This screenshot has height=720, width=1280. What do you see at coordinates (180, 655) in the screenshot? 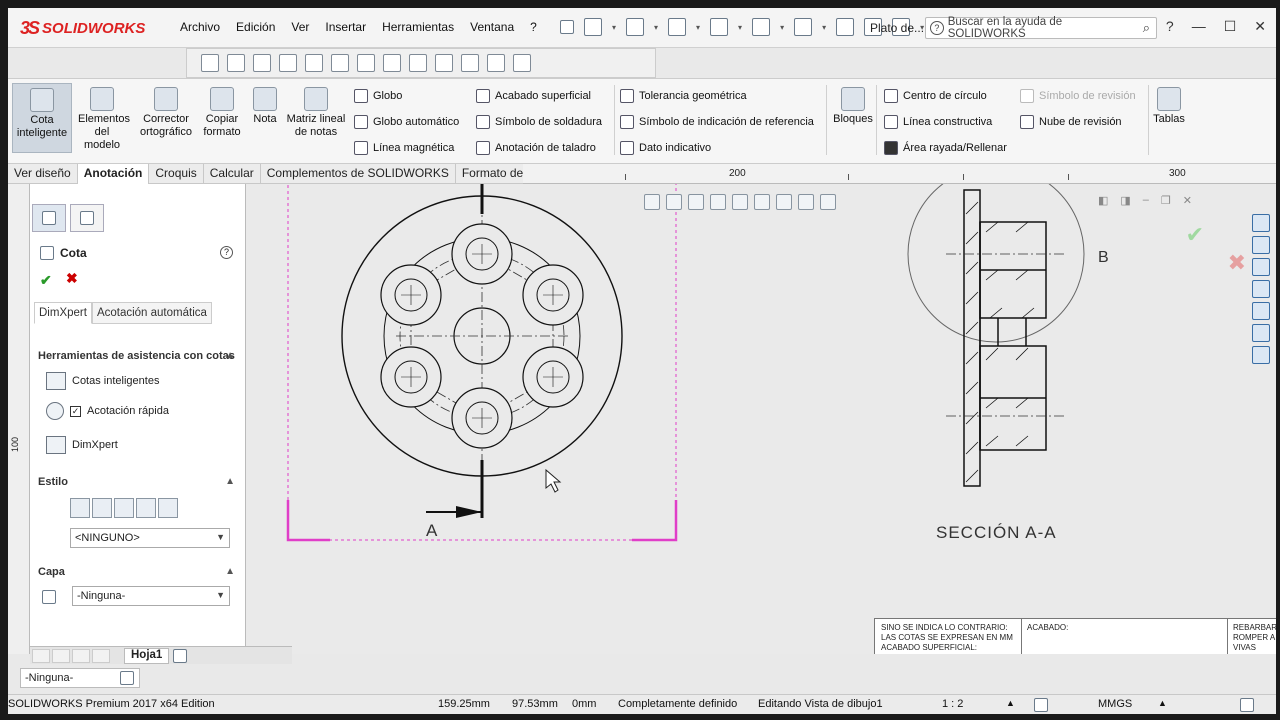
I see `add-sheet-icon` at bounding box center [180, 655].